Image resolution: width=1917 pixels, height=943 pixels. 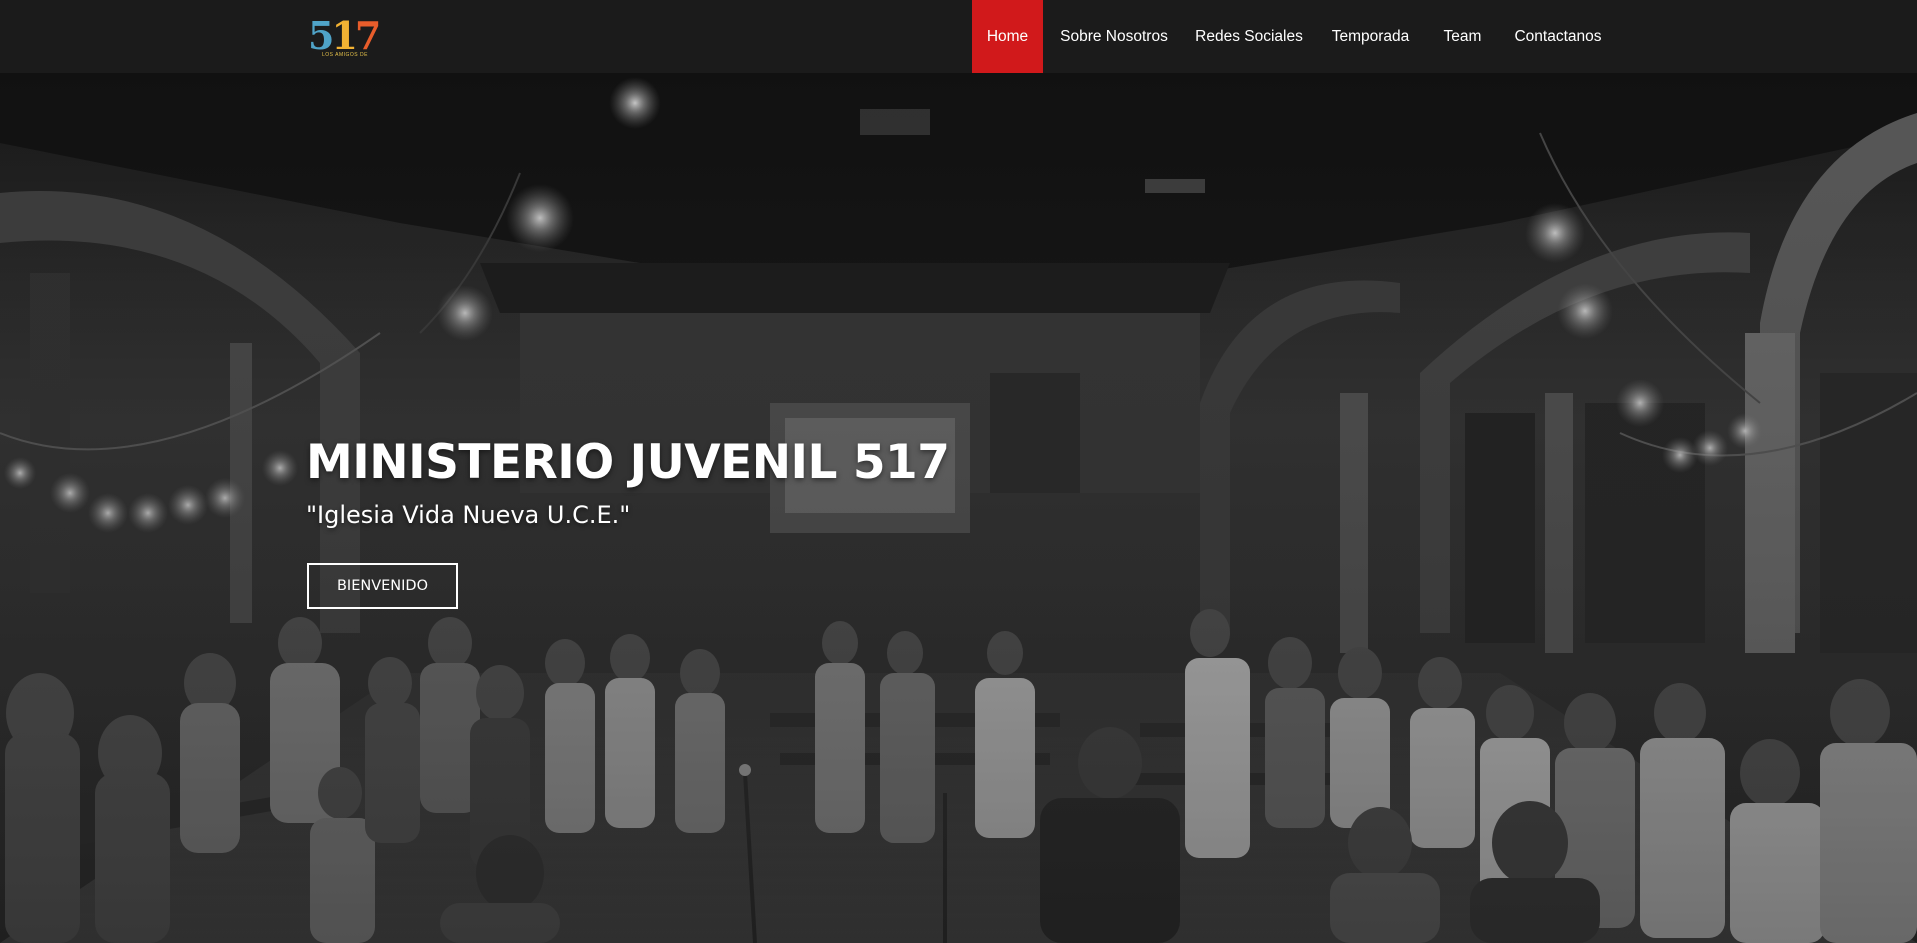 I want to click on nav-team: Team, so click(x=1462, y=36).